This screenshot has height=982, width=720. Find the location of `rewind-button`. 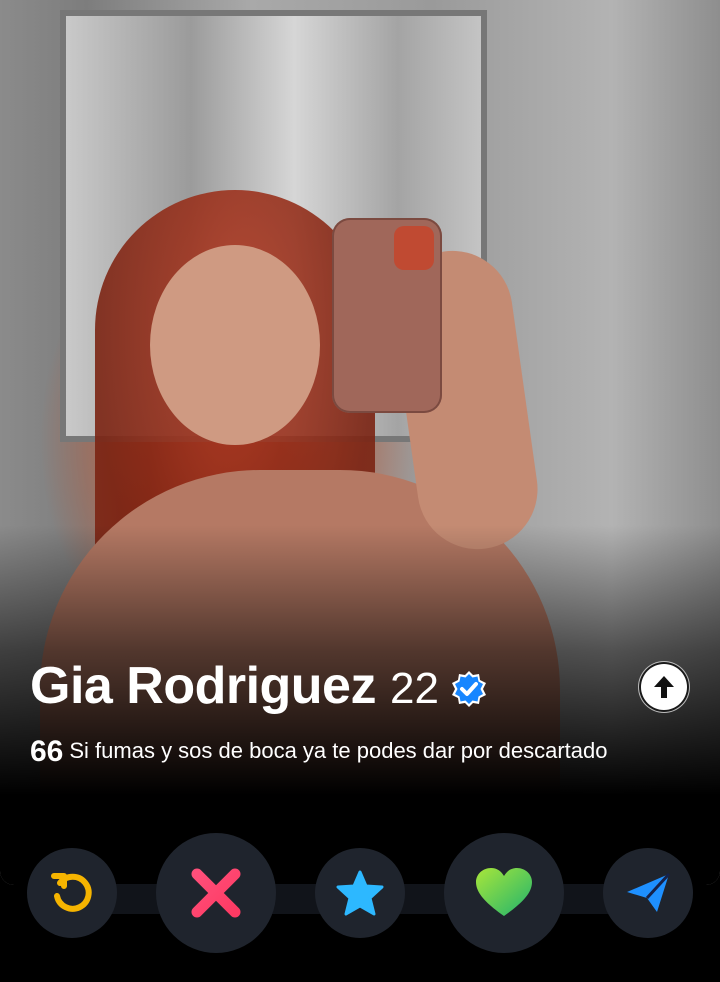

rewind-button is located at coordinates (72, 893).